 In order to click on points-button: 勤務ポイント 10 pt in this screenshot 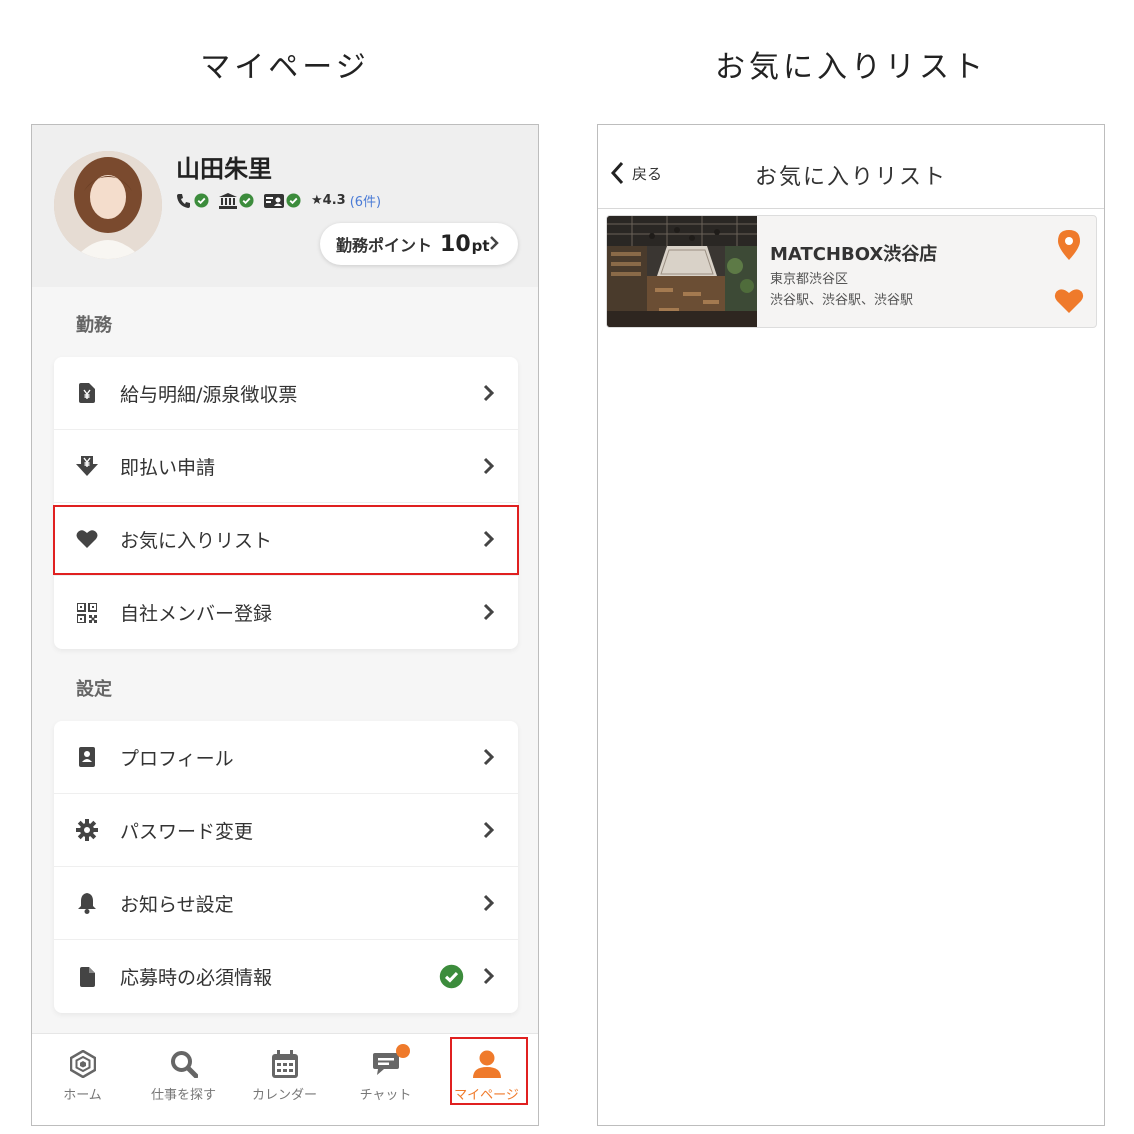, I will do `click(419, 244)`.